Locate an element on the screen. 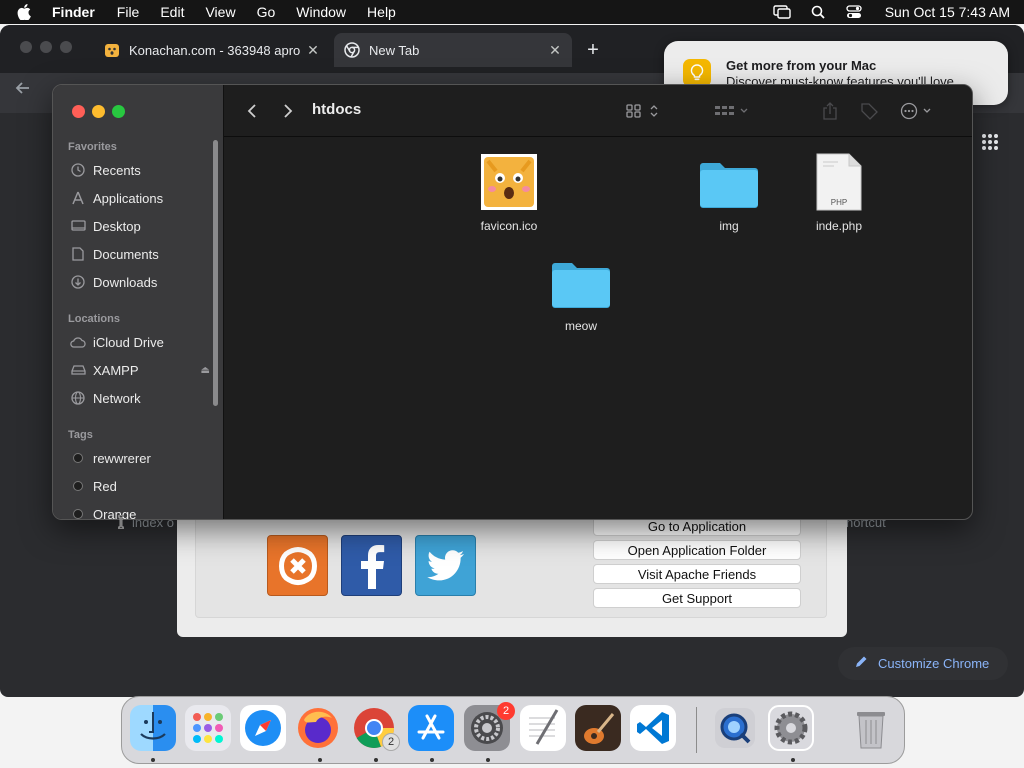 Image resolution: width=1024 pixels, height=768 pixels. dock-launchpad-icon is located at coordinates (208, 728).